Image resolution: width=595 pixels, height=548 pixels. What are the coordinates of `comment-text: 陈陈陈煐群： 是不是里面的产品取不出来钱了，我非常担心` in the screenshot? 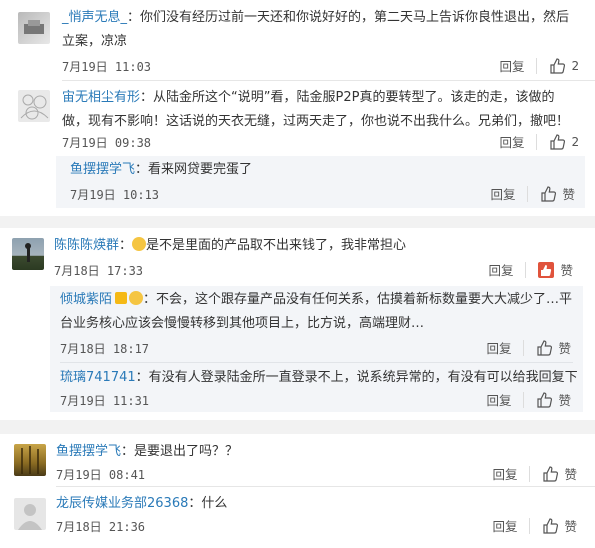 It's located at (230, 245).